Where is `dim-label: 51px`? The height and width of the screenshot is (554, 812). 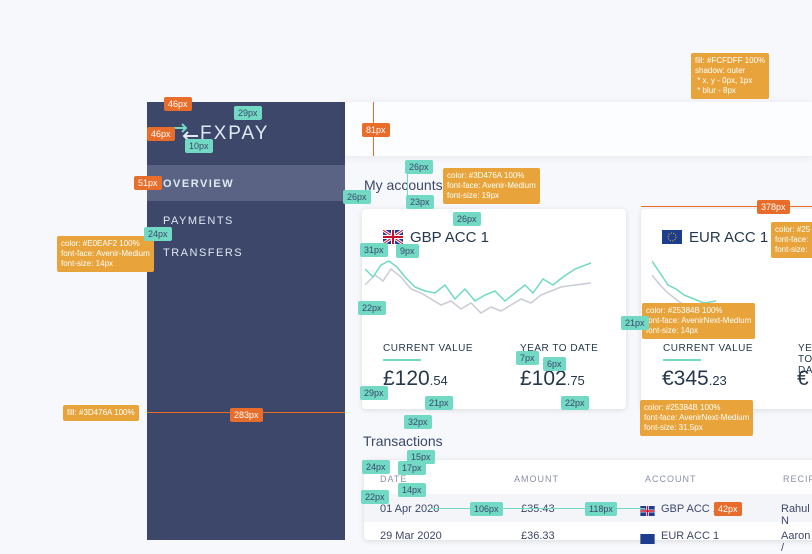
dim-label: 51px is located at coordinates (148, 183).